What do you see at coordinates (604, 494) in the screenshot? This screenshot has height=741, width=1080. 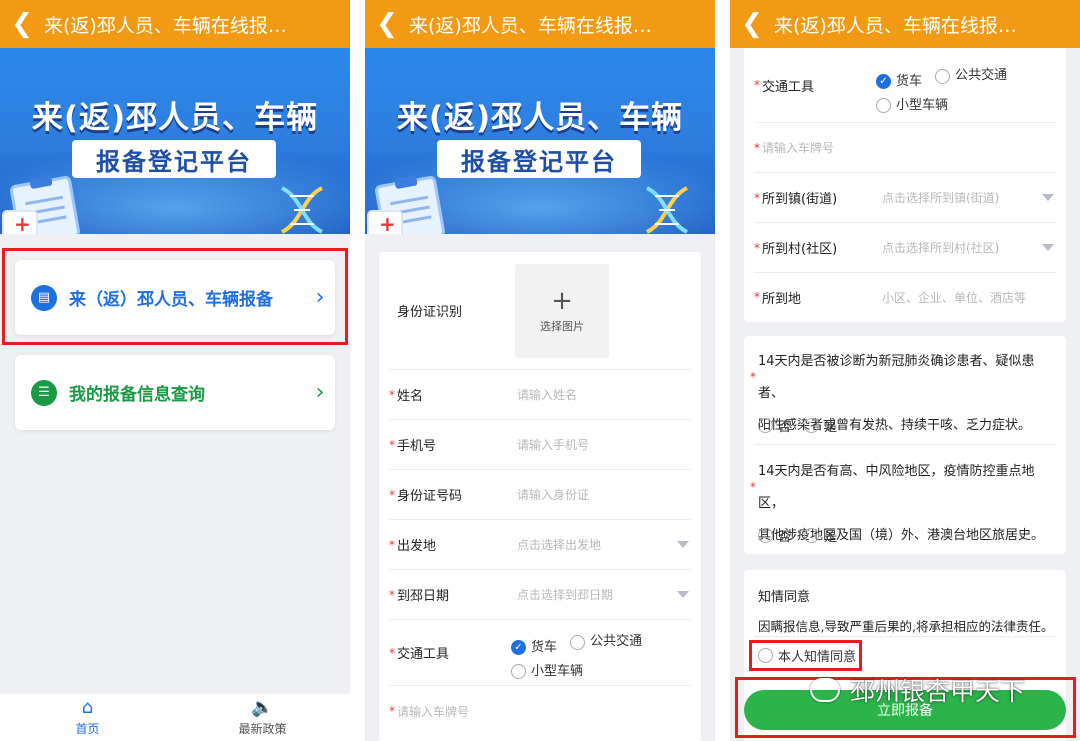 I see `id-number-input: 请输入身份证` at bounding box center [604, 494].